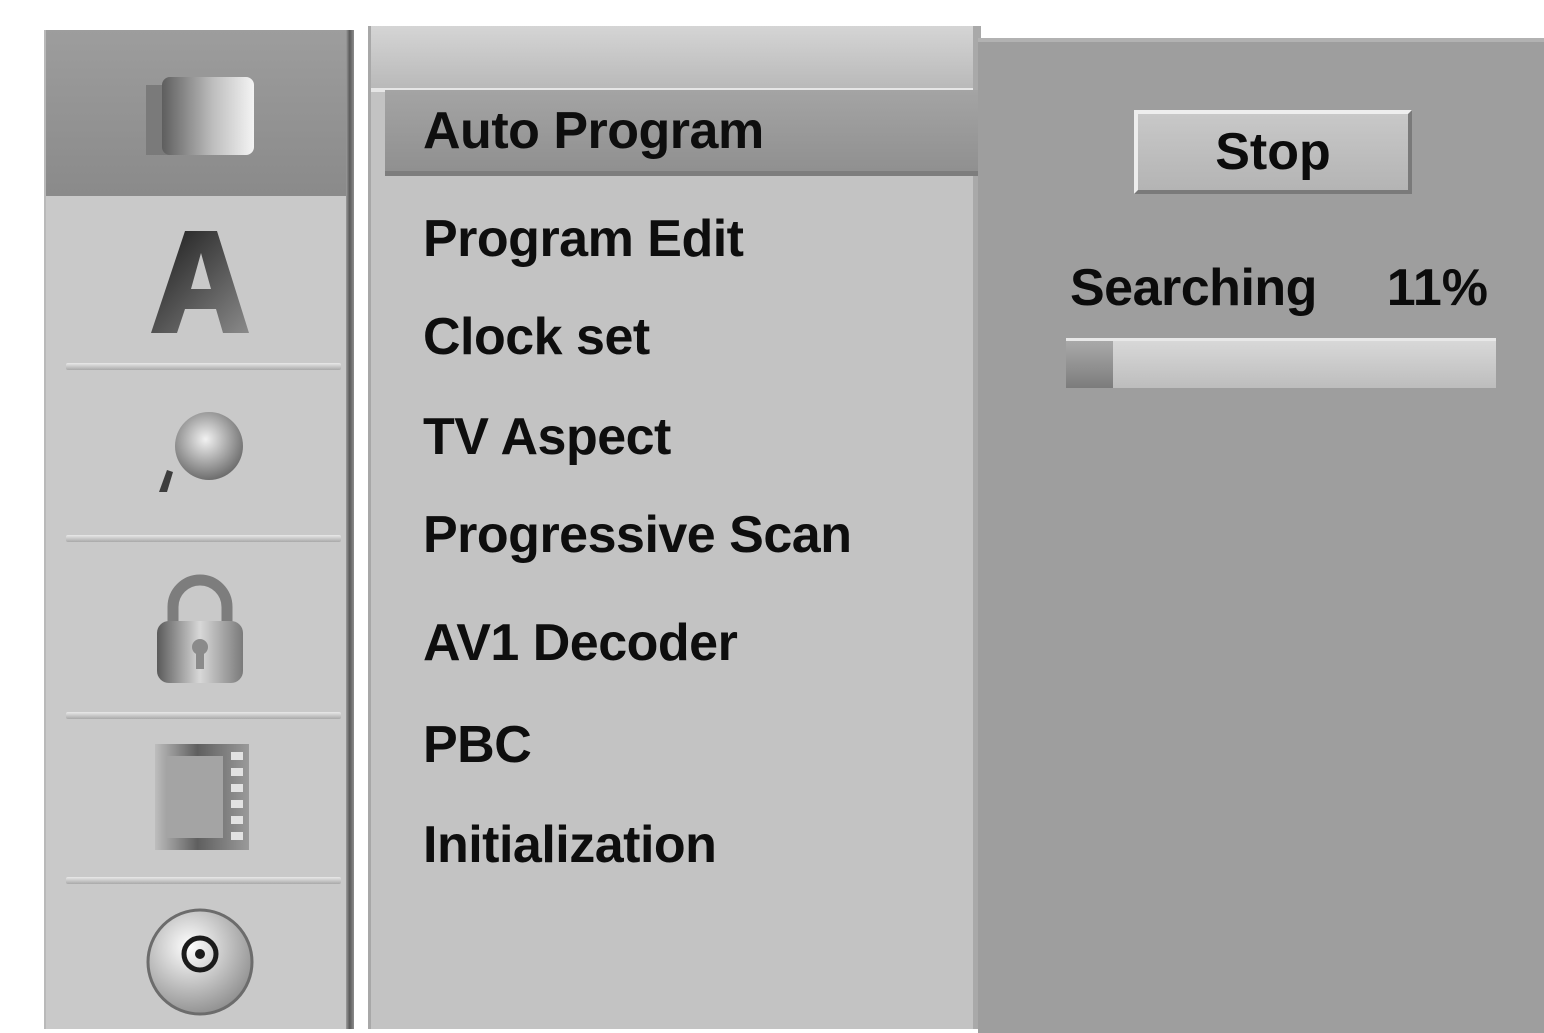 This screenshot has width=1544, height=1033. What do you see at coordinates (678, 745) in the screenshot?
I see `menu-item-pbc: PBC` at bounding box center [678, 745].